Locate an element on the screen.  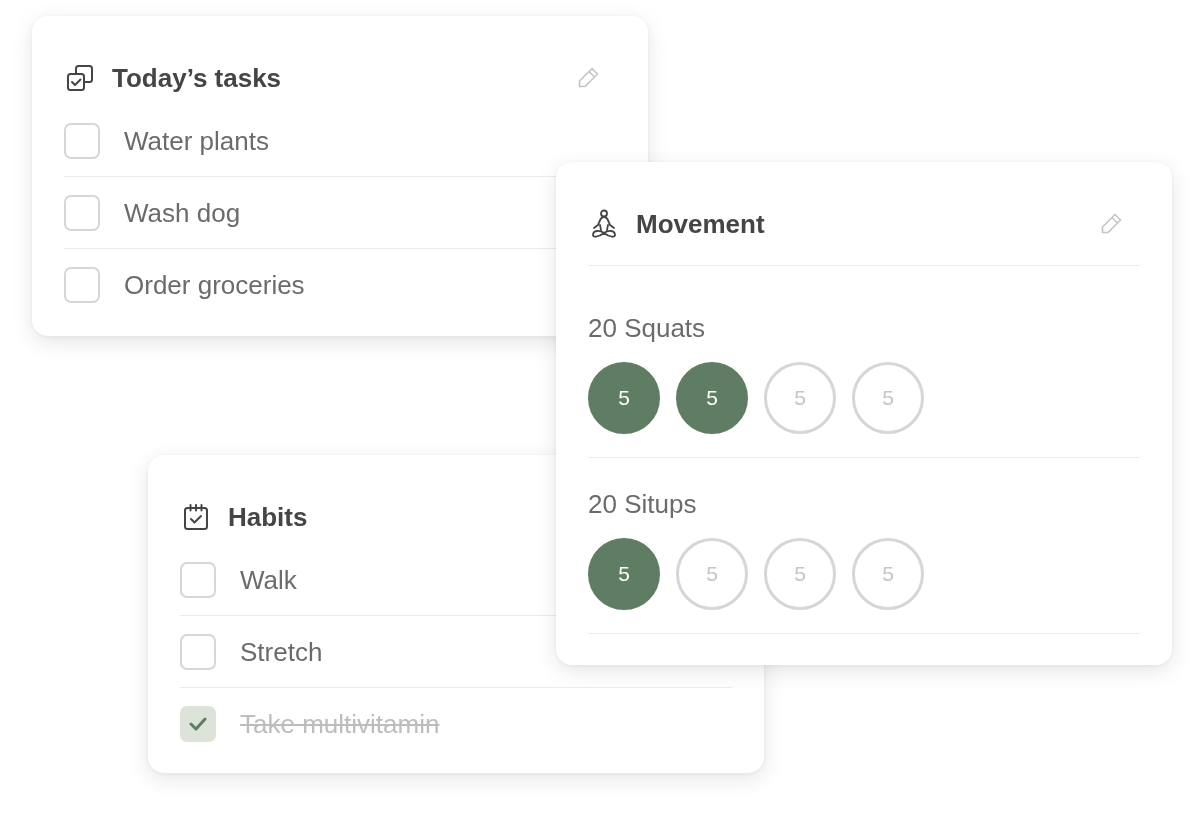
habit-label: Stretch is located at coordinates (281, 651).